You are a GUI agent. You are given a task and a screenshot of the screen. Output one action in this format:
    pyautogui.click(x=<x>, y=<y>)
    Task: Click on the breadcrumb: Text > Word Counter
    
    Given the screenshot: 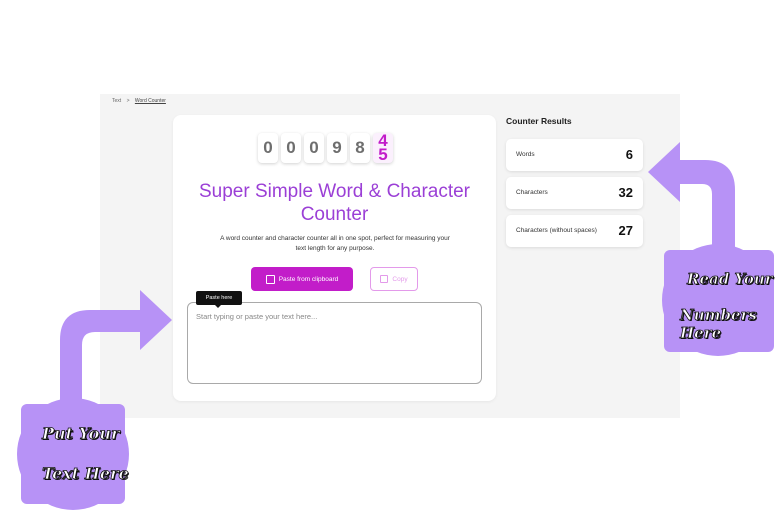 What is the action you would take?
    pyautogui.click(x=139, y=101)
    